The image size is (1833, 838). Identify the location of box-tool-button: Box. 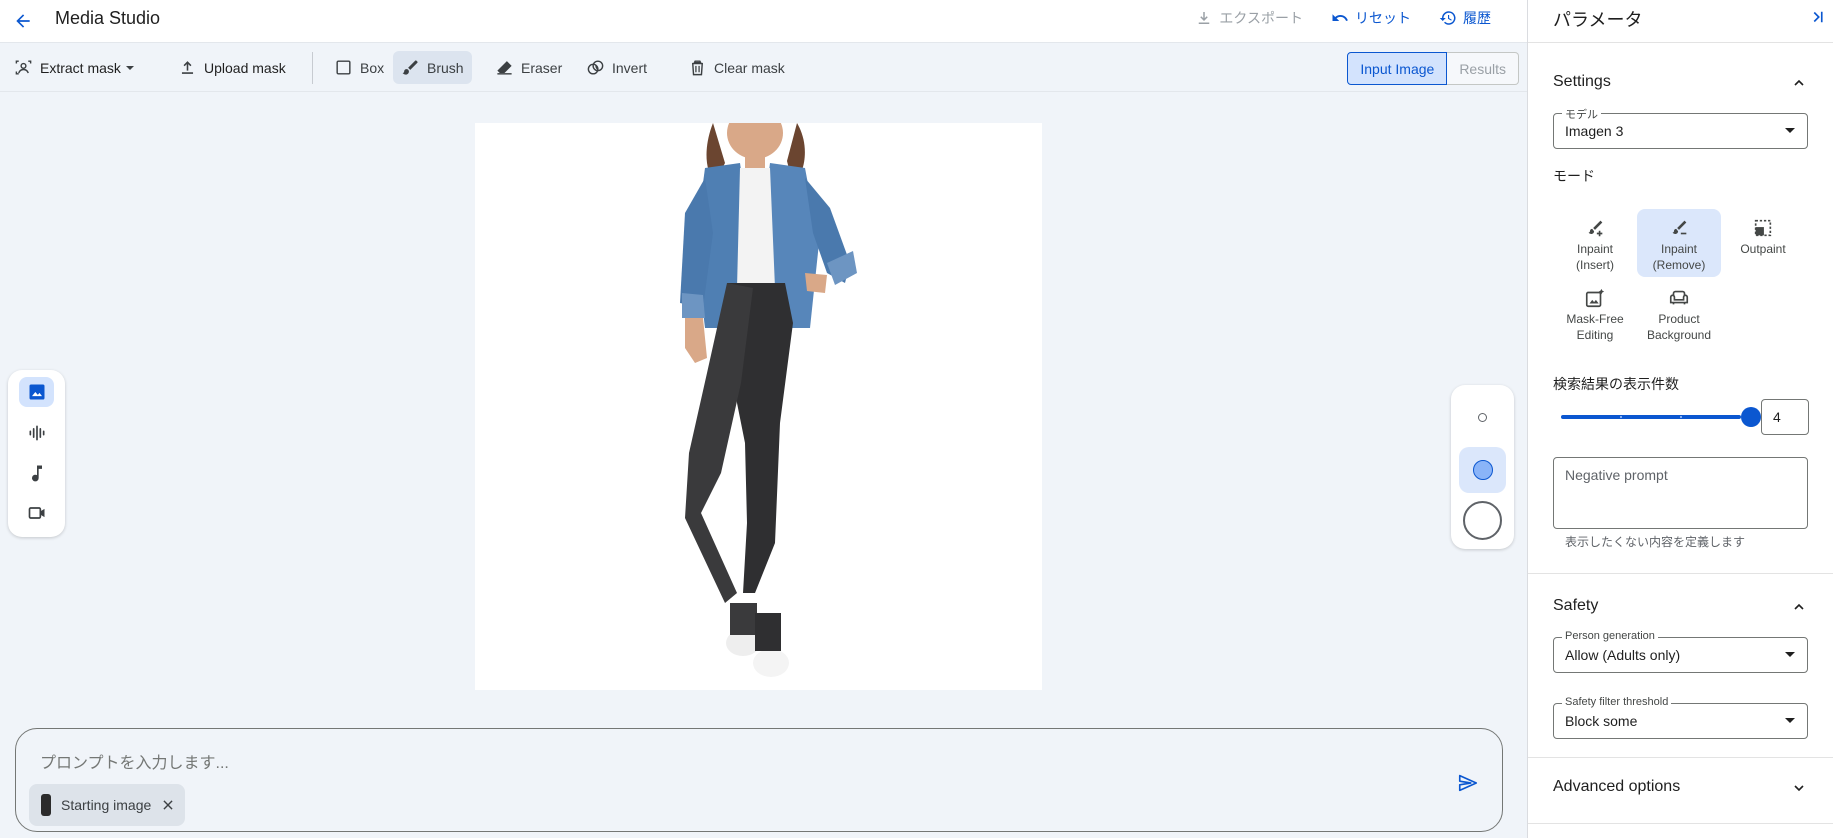
(359, 67).